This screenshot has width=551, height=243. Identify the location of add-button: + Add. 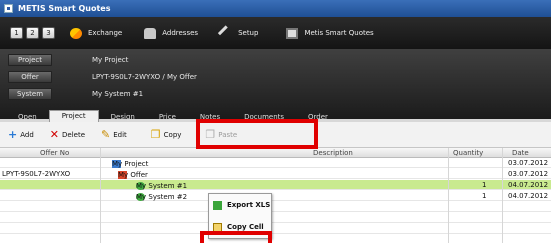
(21, 134).